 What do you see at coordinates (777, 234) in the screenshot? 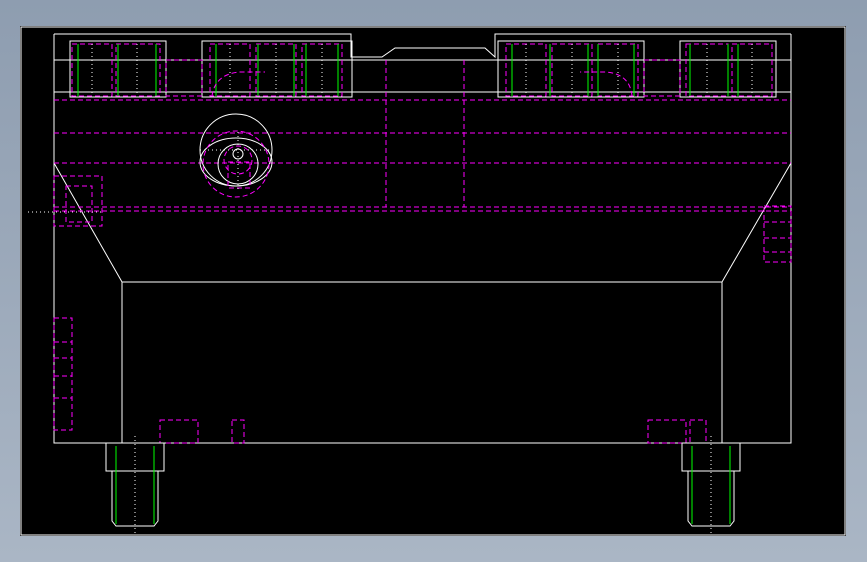
I see `right-side-holes` at bounding box center [777, 234].